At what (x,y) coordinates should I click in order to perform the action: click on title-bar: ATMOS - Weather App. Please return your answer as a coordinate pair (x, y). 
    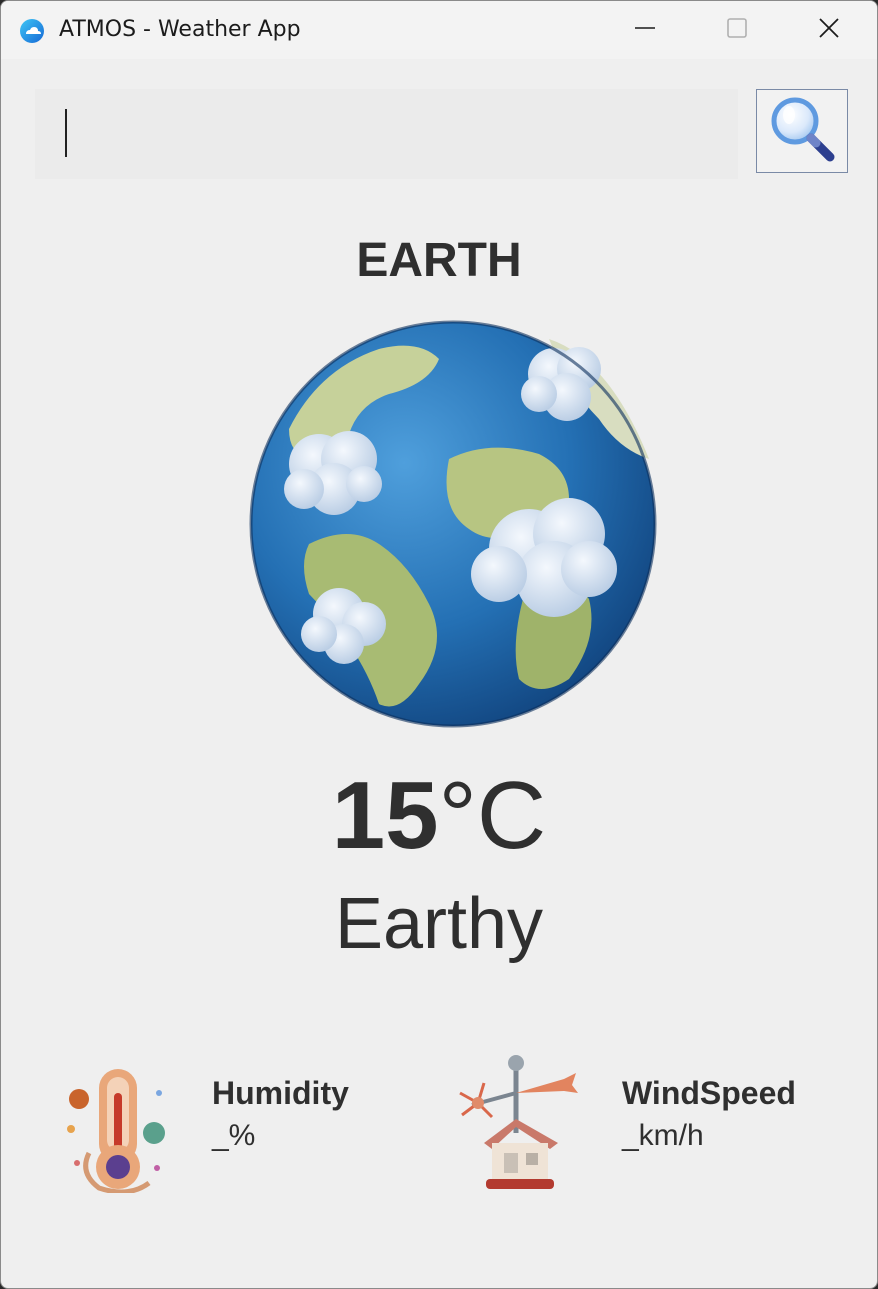
    Looking at the image, I should click on (439, 30).